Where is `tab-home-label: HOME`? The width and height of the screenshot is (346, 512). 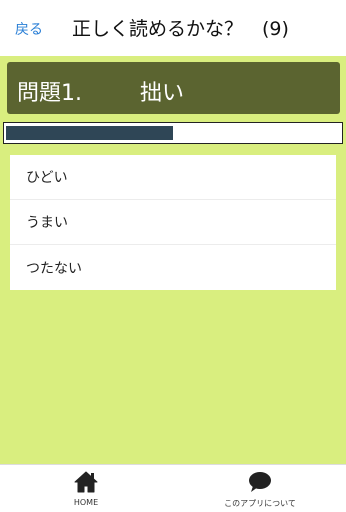 tab-home-label: HOME is located at coordinates (86, 502).